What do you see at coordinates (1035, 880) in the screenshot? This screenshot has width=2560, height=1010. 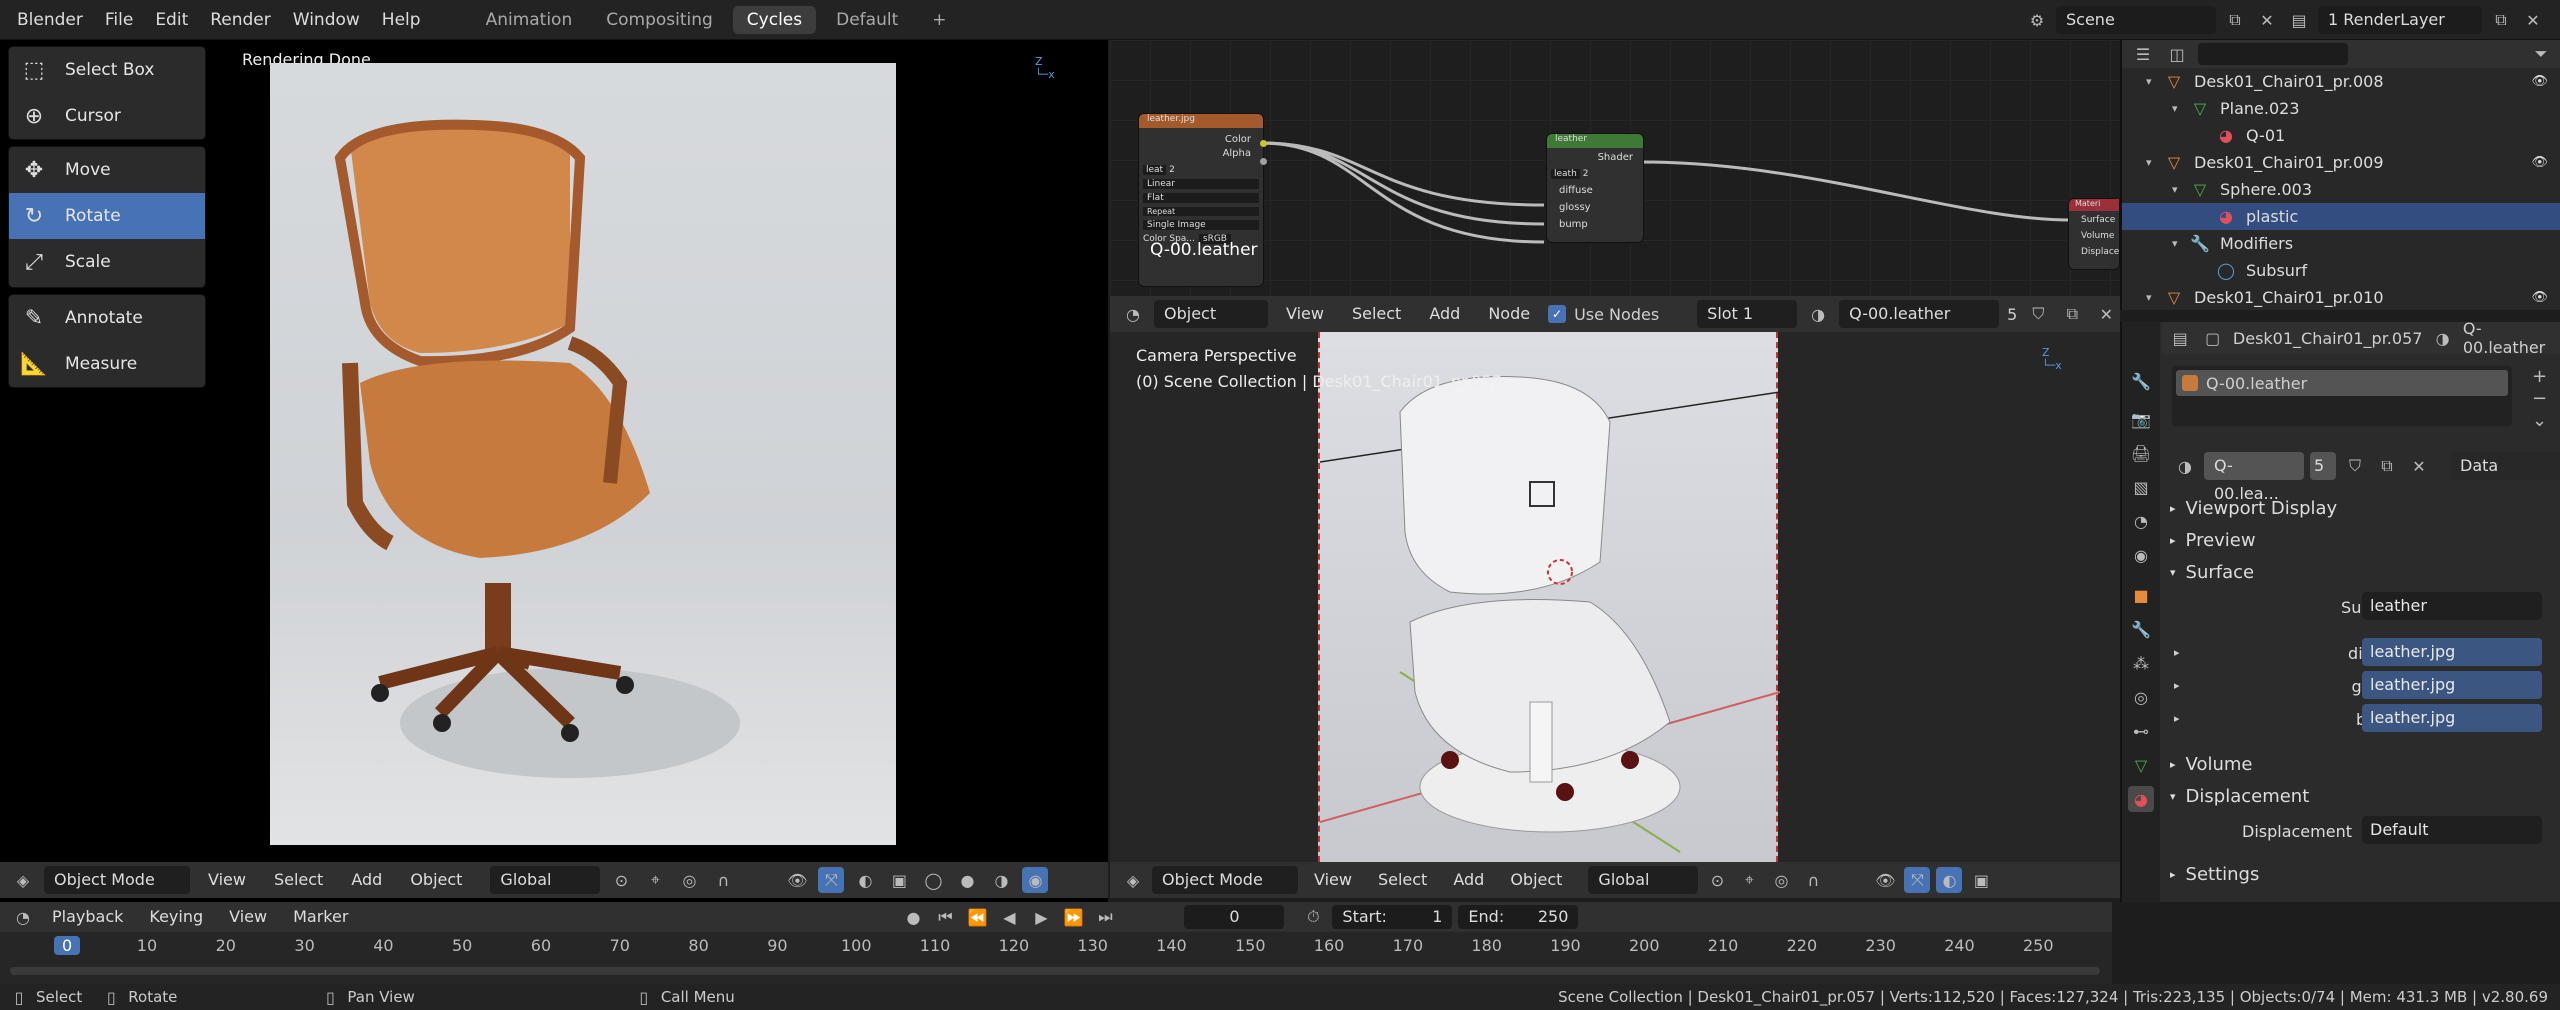 I see `shading-rendered-icon: ◉` at bounding box center [1035, 880].